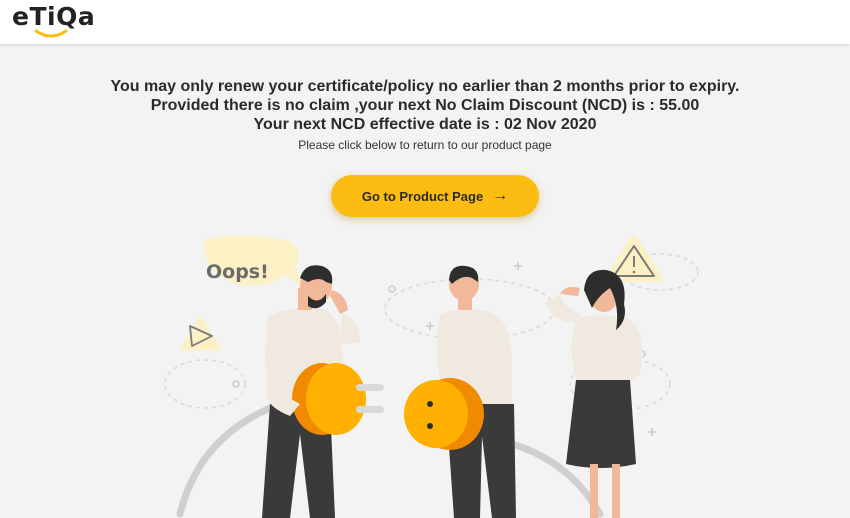  Describe the element at coordinates (500, 195) in the screenshot. I see `arrow-right-icon: →` at that location.